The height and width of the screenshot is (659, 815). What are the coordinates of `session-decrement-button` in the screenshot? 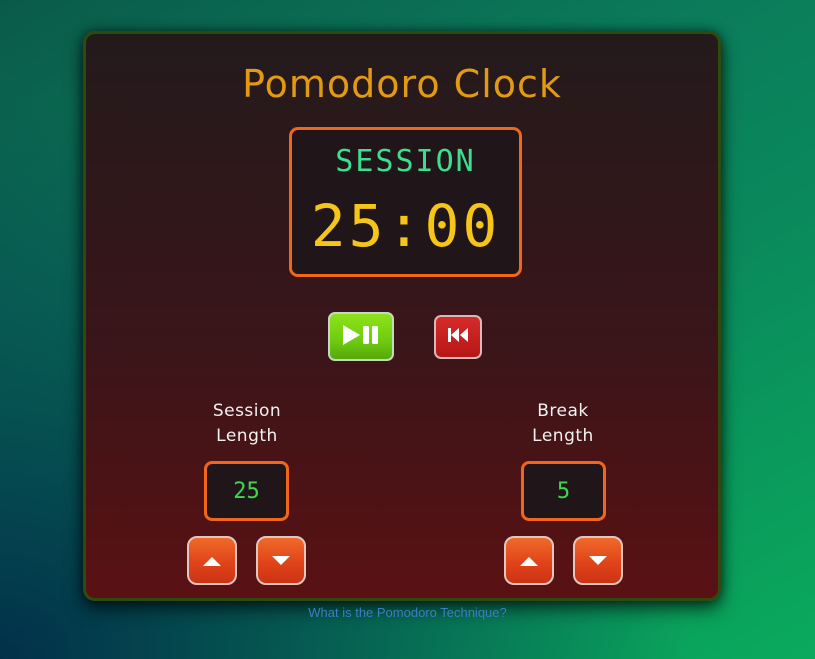 It's located at (281, 560).